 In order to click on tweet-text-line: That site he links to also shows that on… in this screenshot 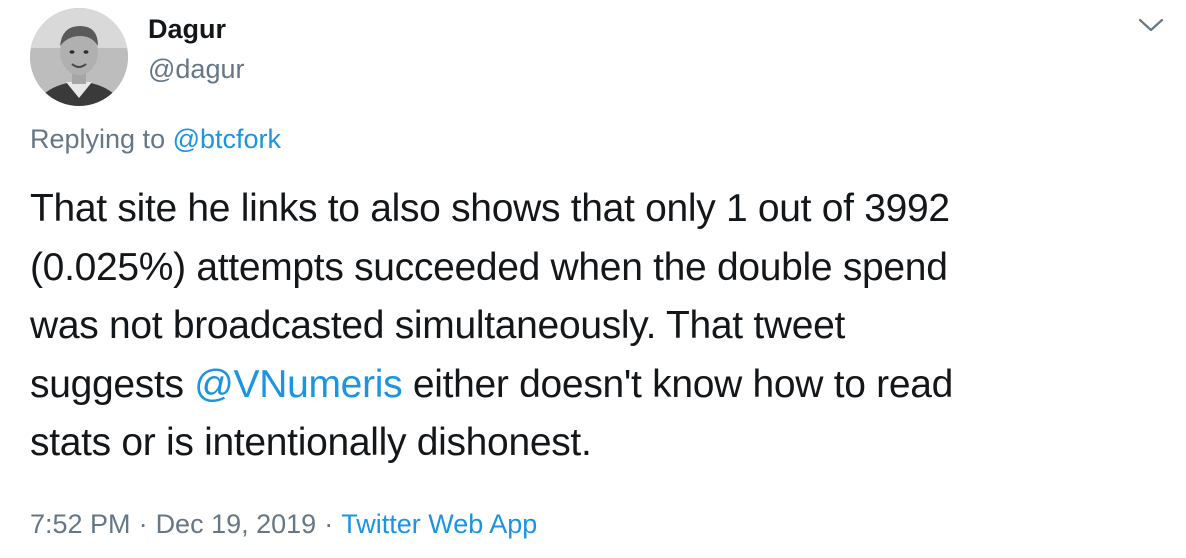, I will do `click(490, 208)`.